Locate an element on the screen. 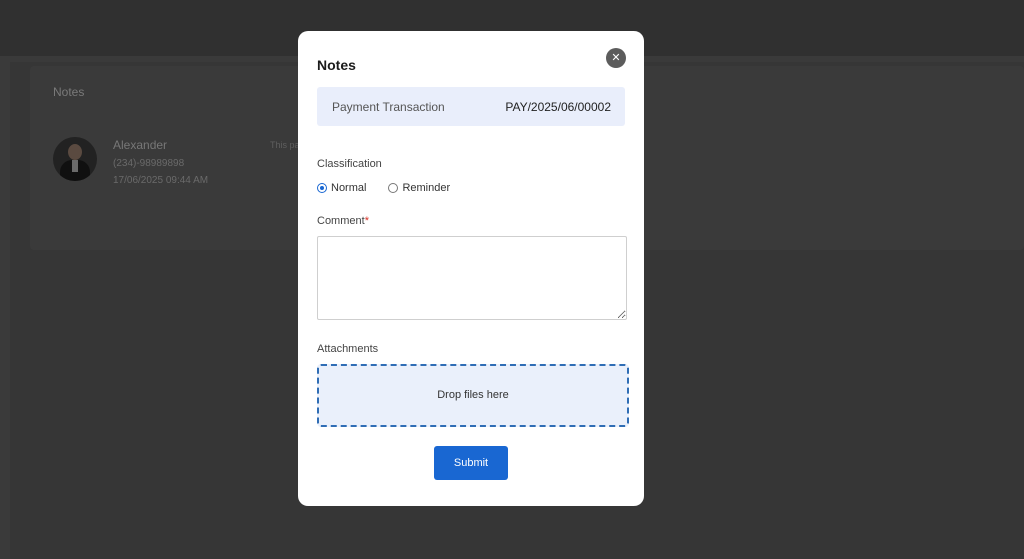  close-button: ✕ is located at coordinates (616, 58).